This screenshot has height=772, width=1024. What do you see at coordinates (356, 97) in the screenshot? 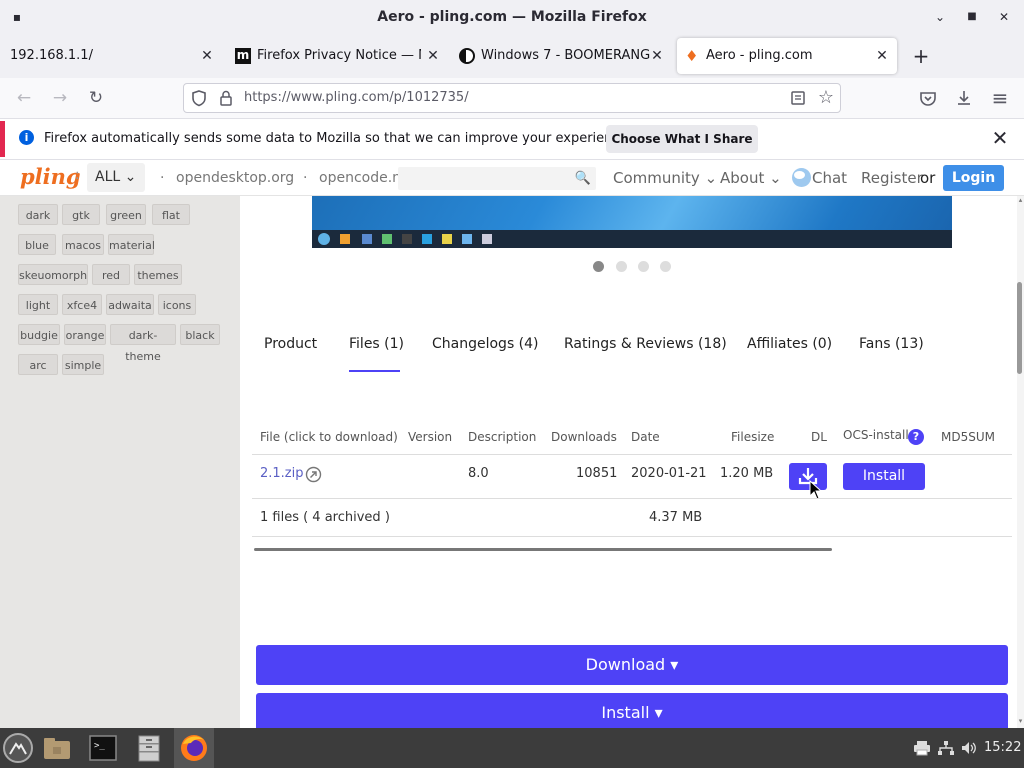
I see `url-text: https://www.pling.com/p/1012735/` at bounding box center [356, 97].